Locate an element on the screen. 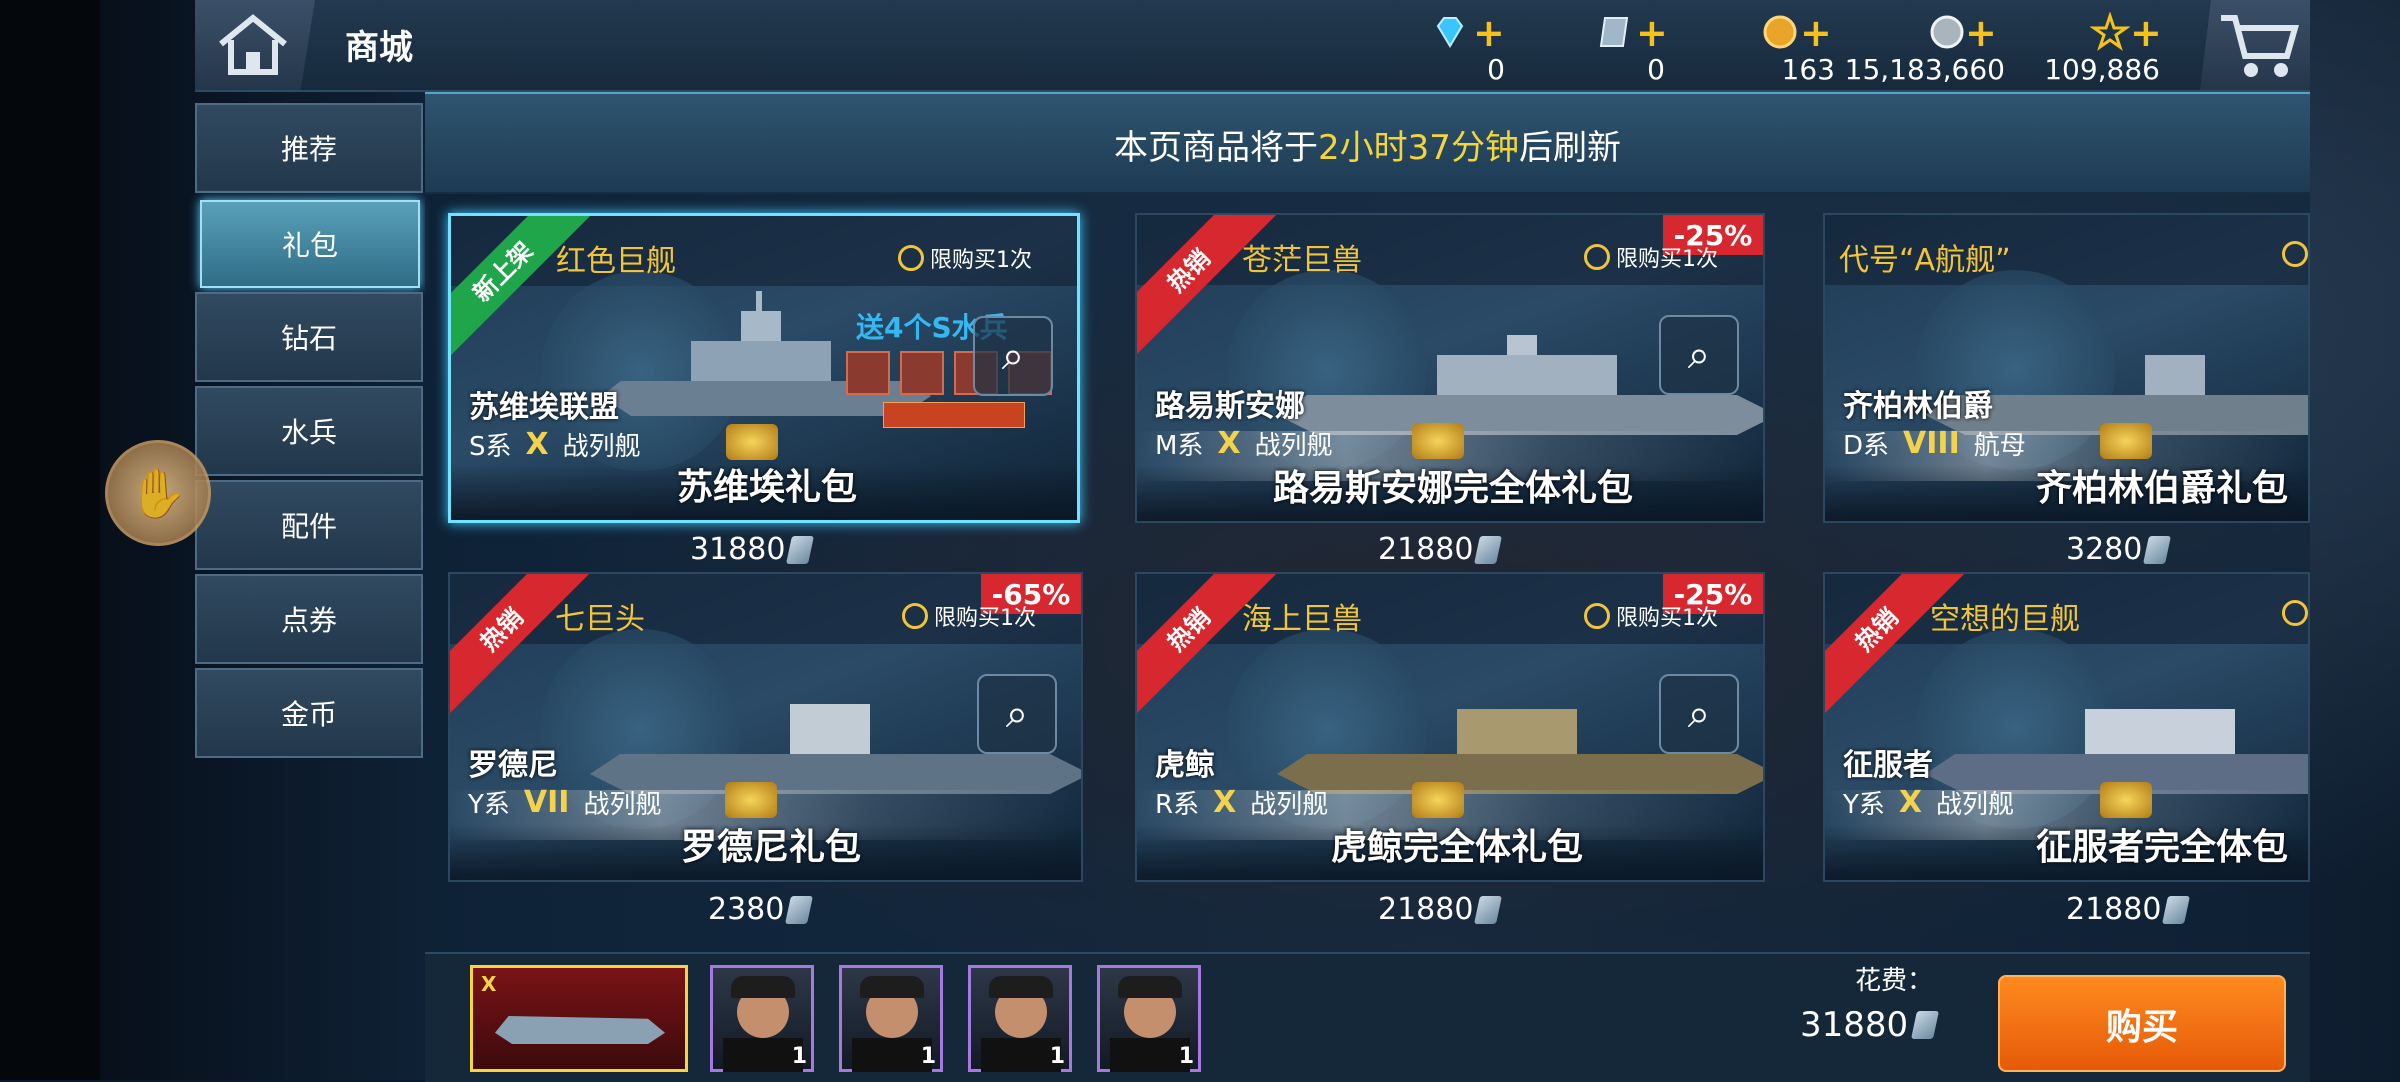 The width and height of the screenshot is (2400, 1082). ship-series: Y系 is located at coordinates (489, 805).